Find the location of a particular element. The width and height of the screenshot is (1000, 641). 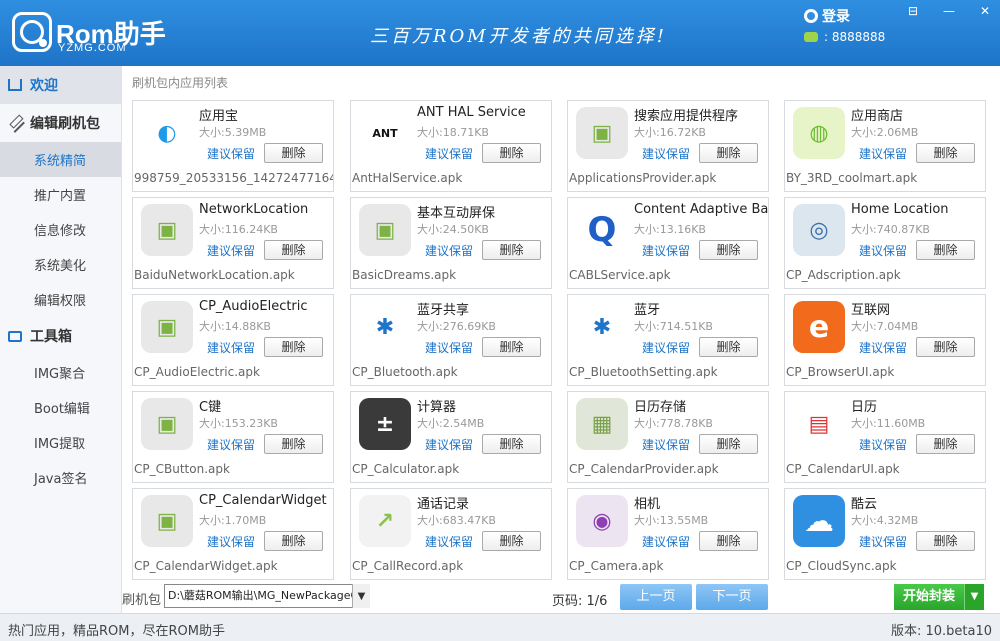

nav-edit-group: 编辑刷机包 is located at coordinates (60, 123).